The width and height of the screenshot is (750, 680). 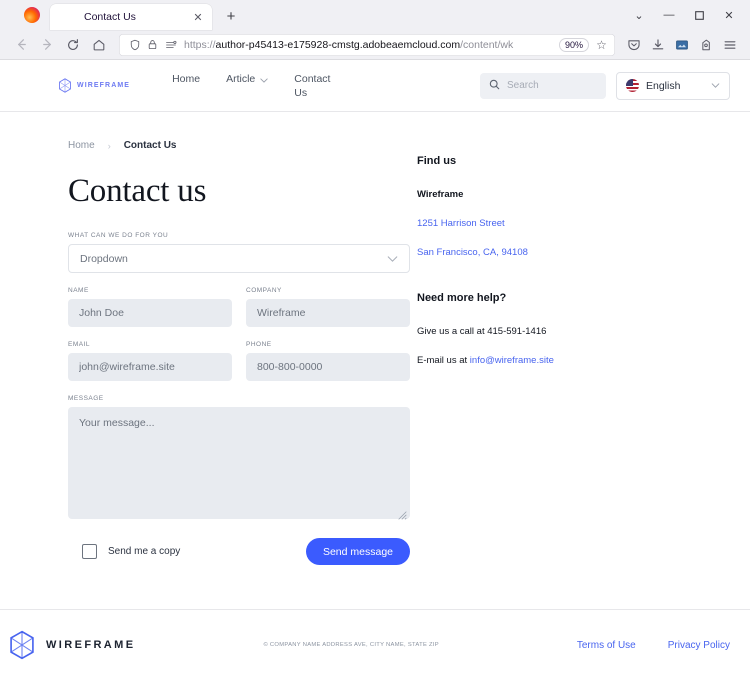 I want to click on service-dropdown-value: Dropdown, so click(x=104, y=258).